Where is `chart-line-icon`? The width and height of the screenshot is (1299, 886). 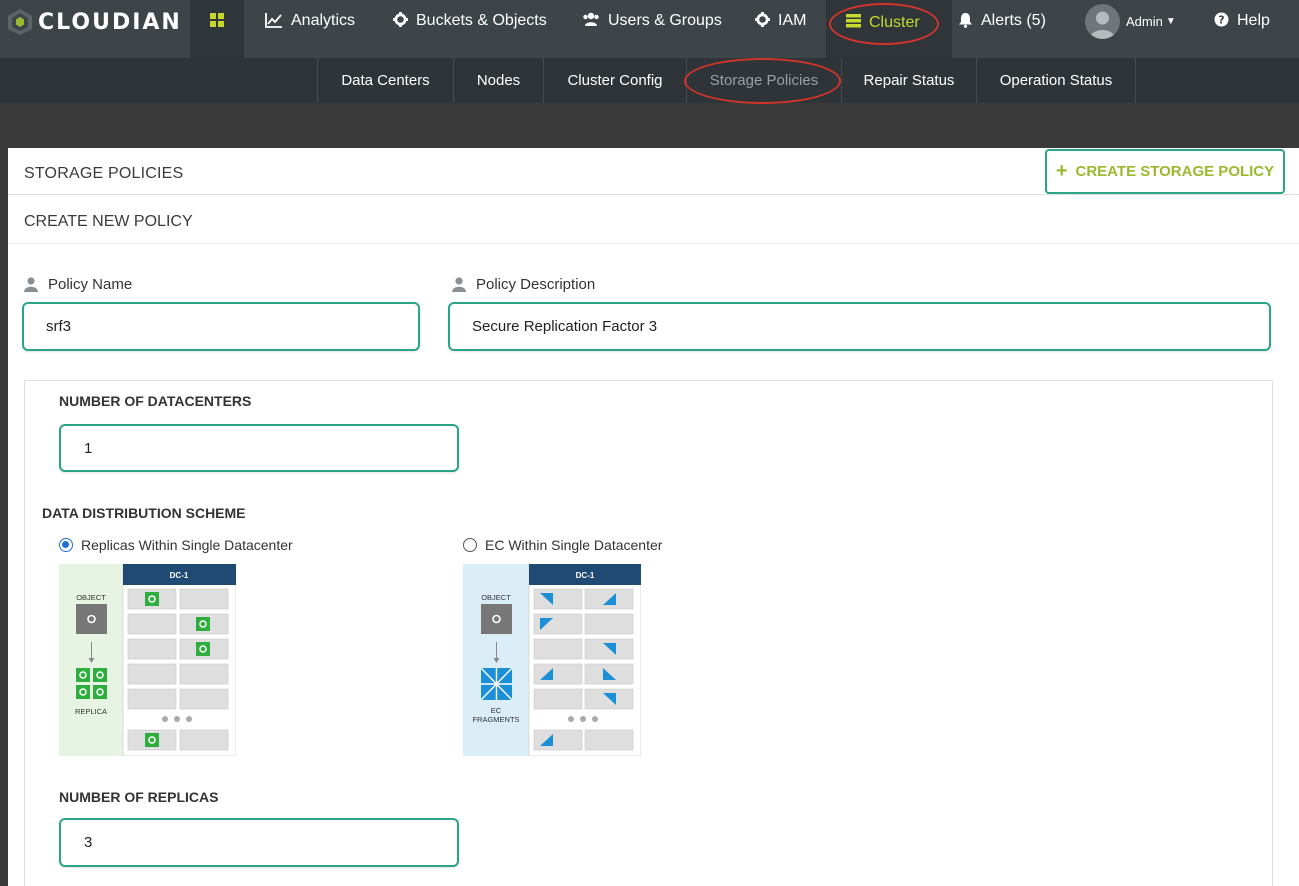 chart-line-icon is located at coordinates (274, 20).